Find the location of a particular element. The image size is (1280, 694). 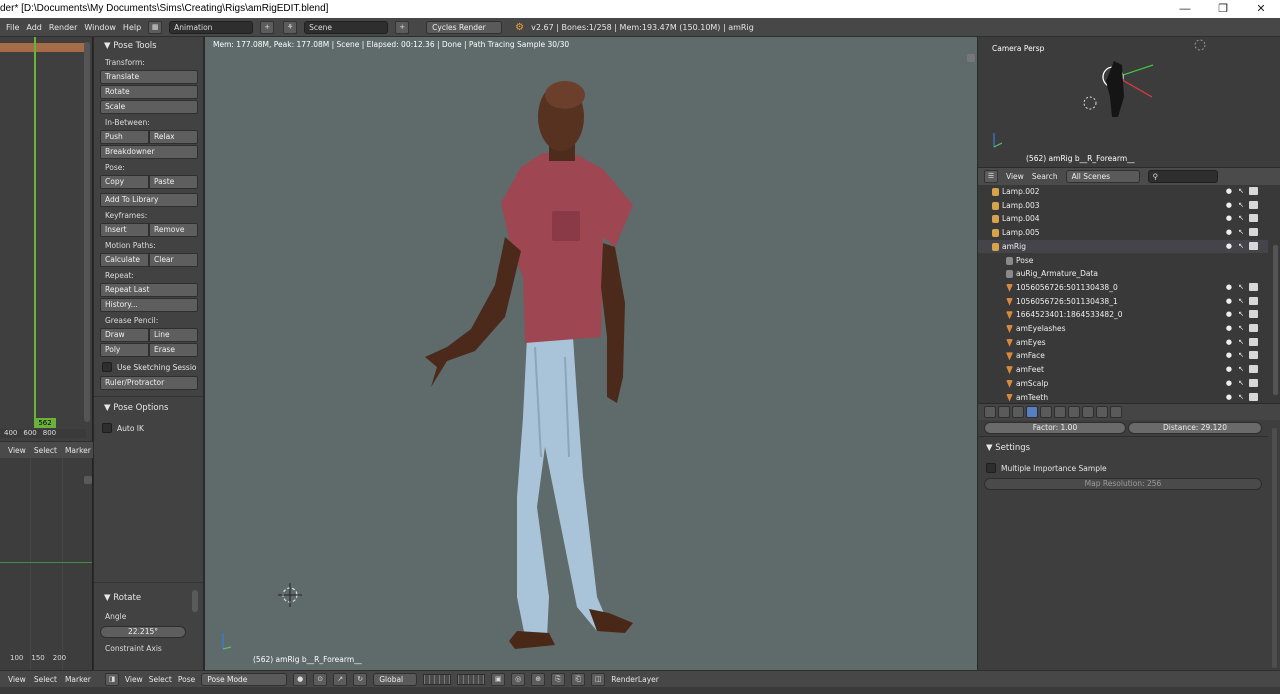

scene-tab-icon is located at coordinates (1018, 412).